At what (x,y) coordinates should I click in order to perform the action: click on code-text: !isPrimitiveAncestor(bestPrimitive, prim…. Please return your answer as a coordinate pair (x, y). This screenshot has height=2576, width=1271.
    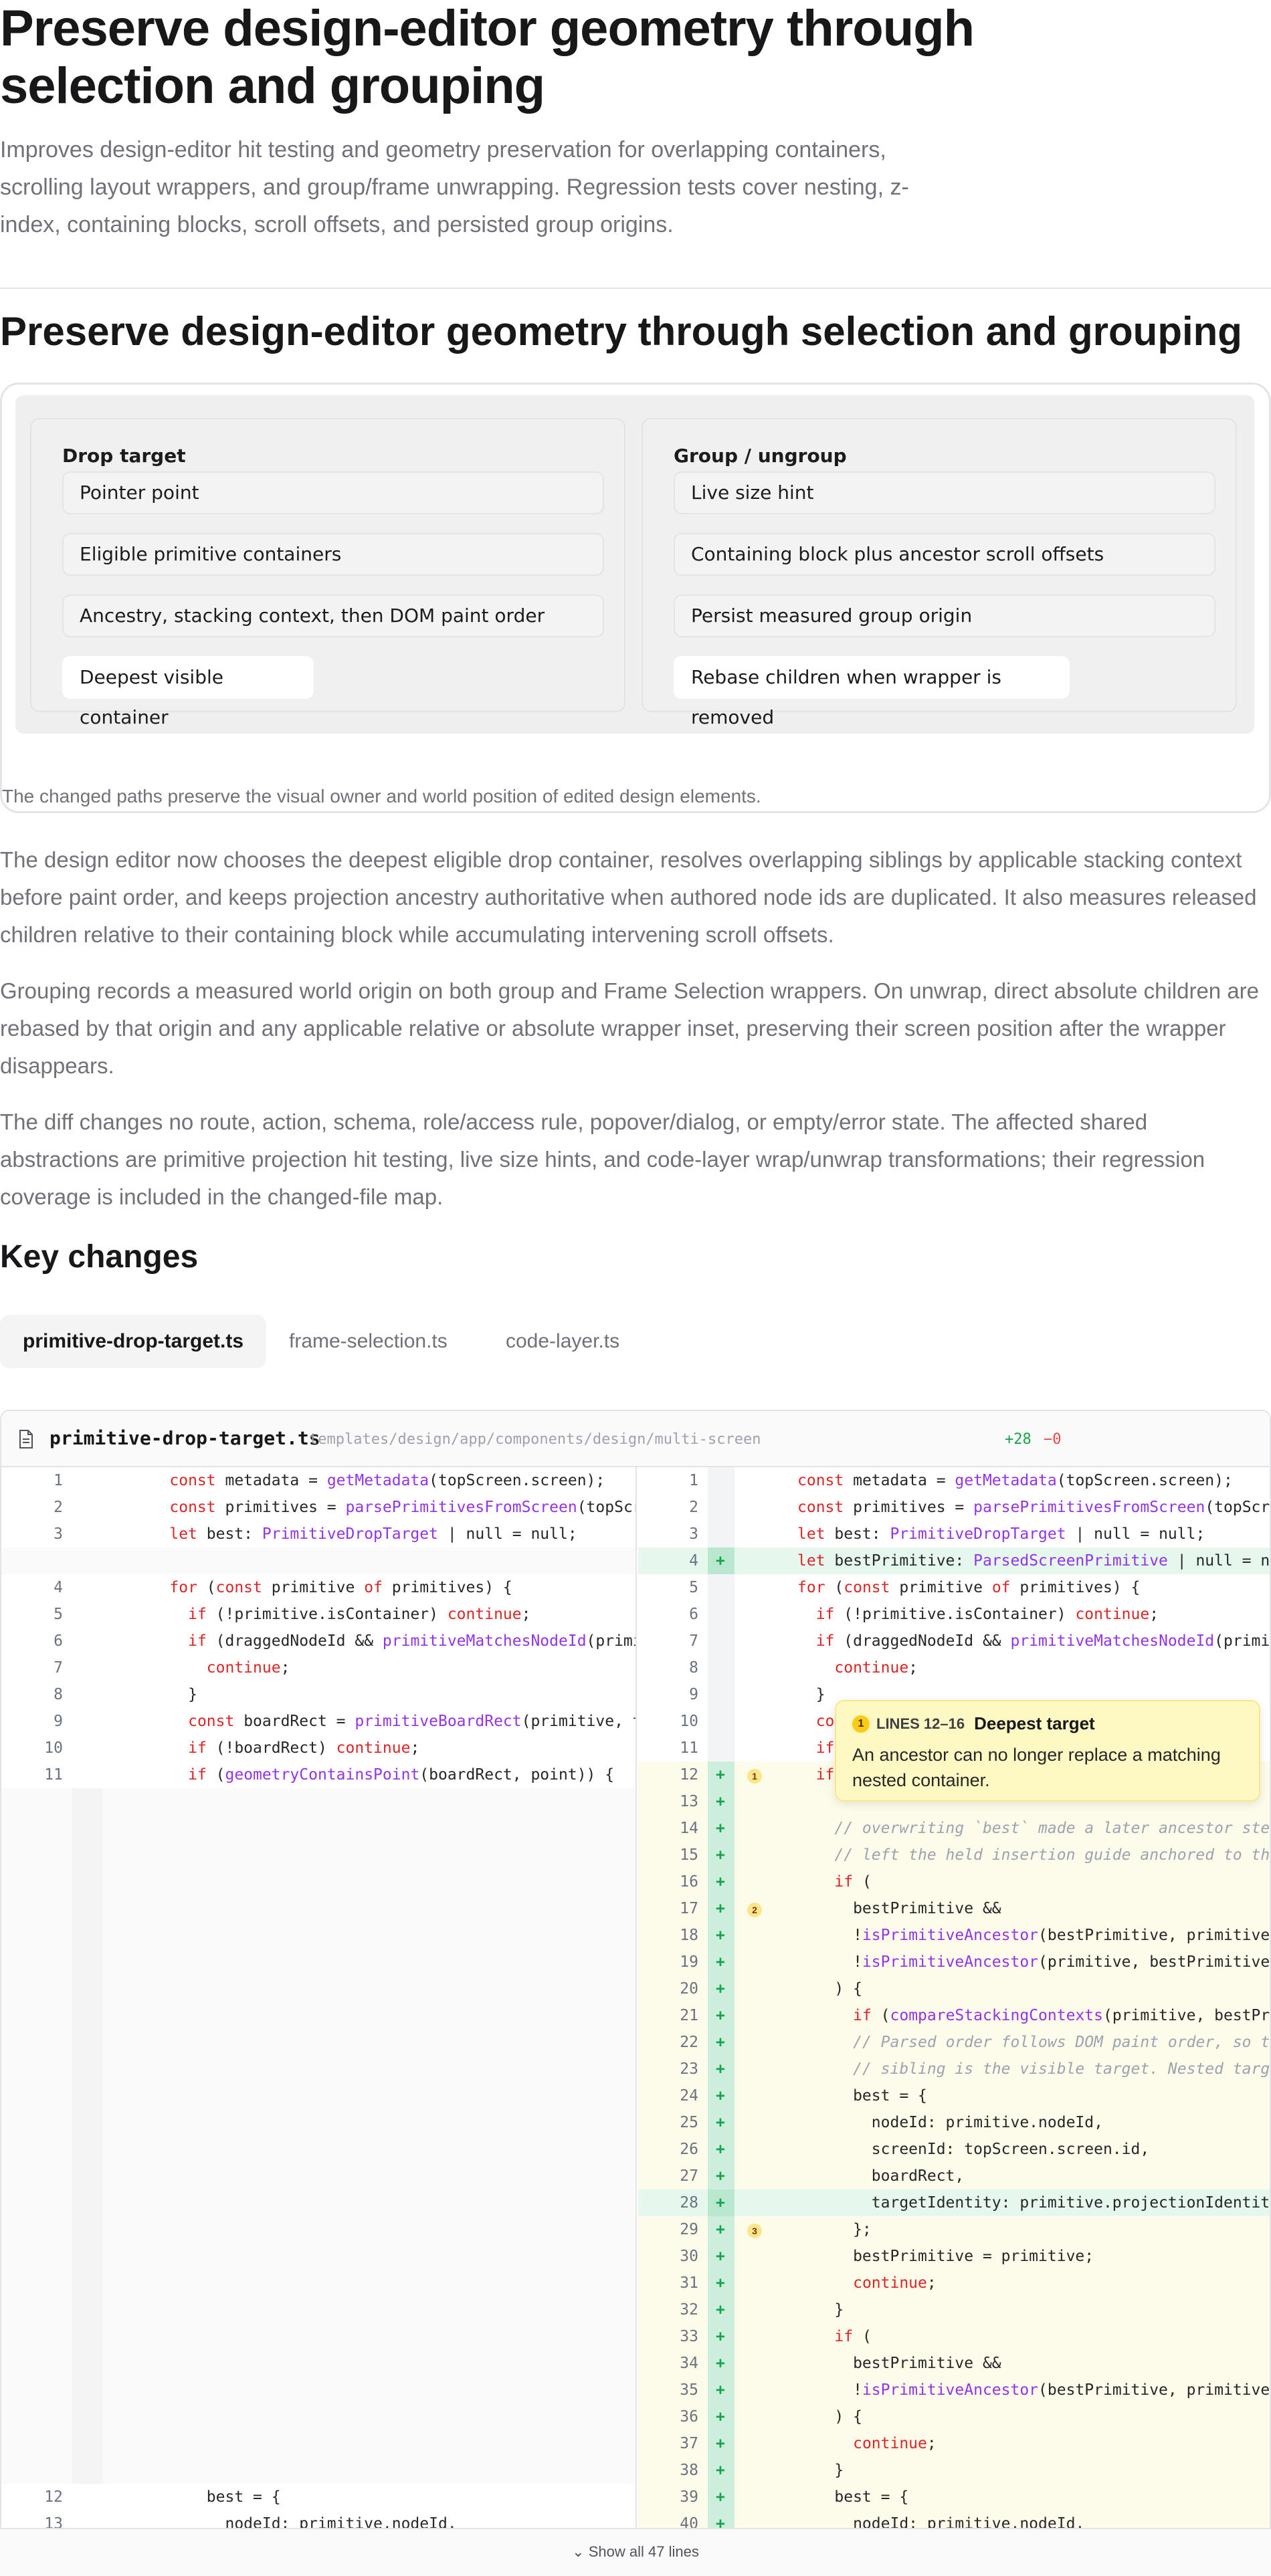
    Looking at the image, I should click on (1034, 2390).